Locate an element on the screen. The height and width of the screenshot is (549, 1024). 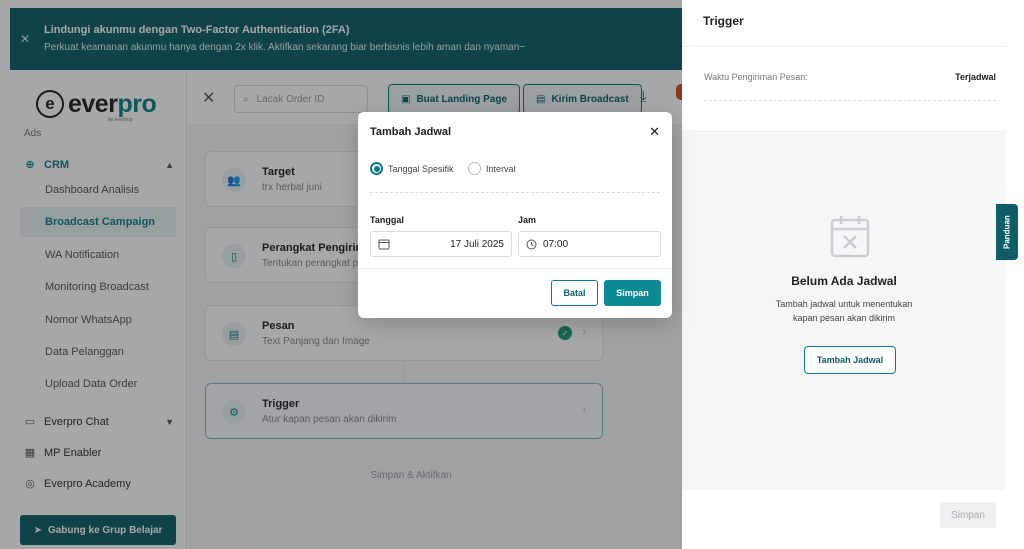
empty-calendar-icon is located at coordinates (850, 237).